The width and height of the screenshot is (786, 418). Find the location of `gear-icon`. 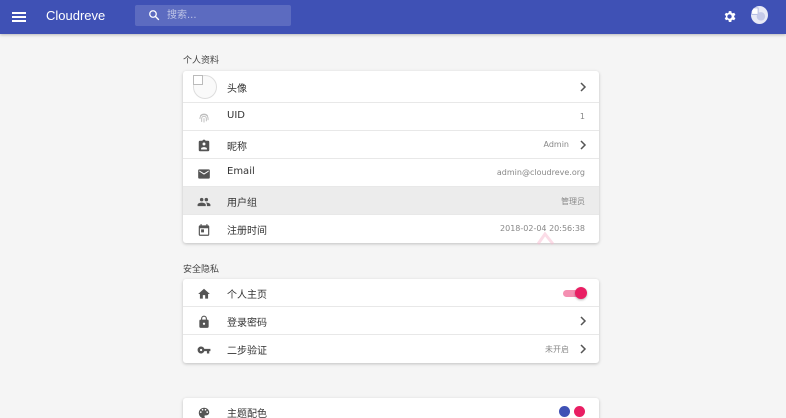

gear-icon is located at coordinates (729, 16).